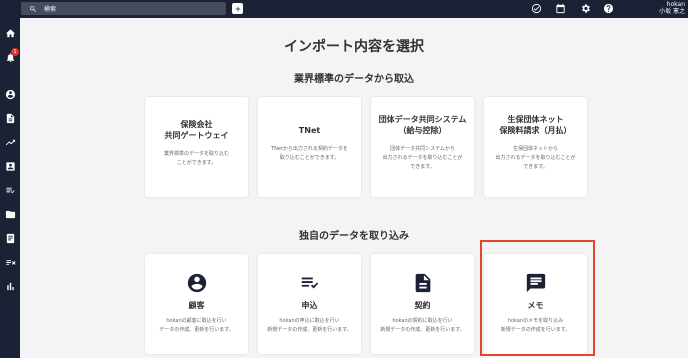 Image resolution: width=688 pixels, height=358 pixels. Describe the element at coordinates (15, 52) in the screenshot. I see `notification-badge: 1` at that location.